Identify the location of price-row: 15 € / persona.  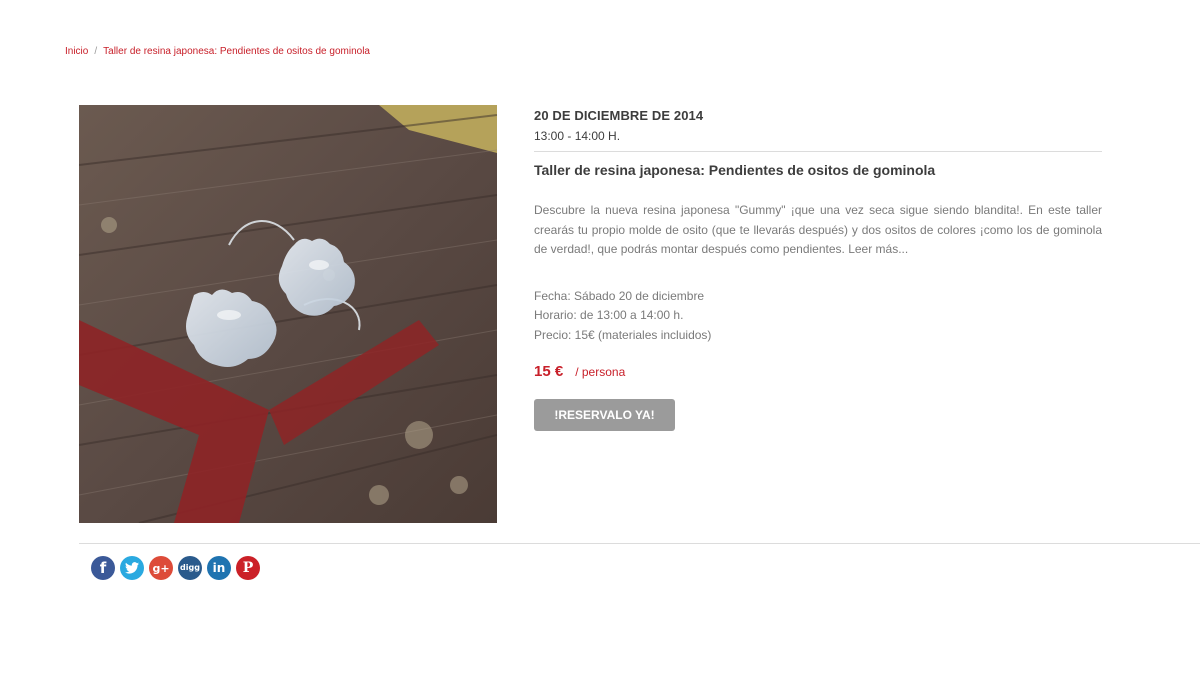
(818, 371).